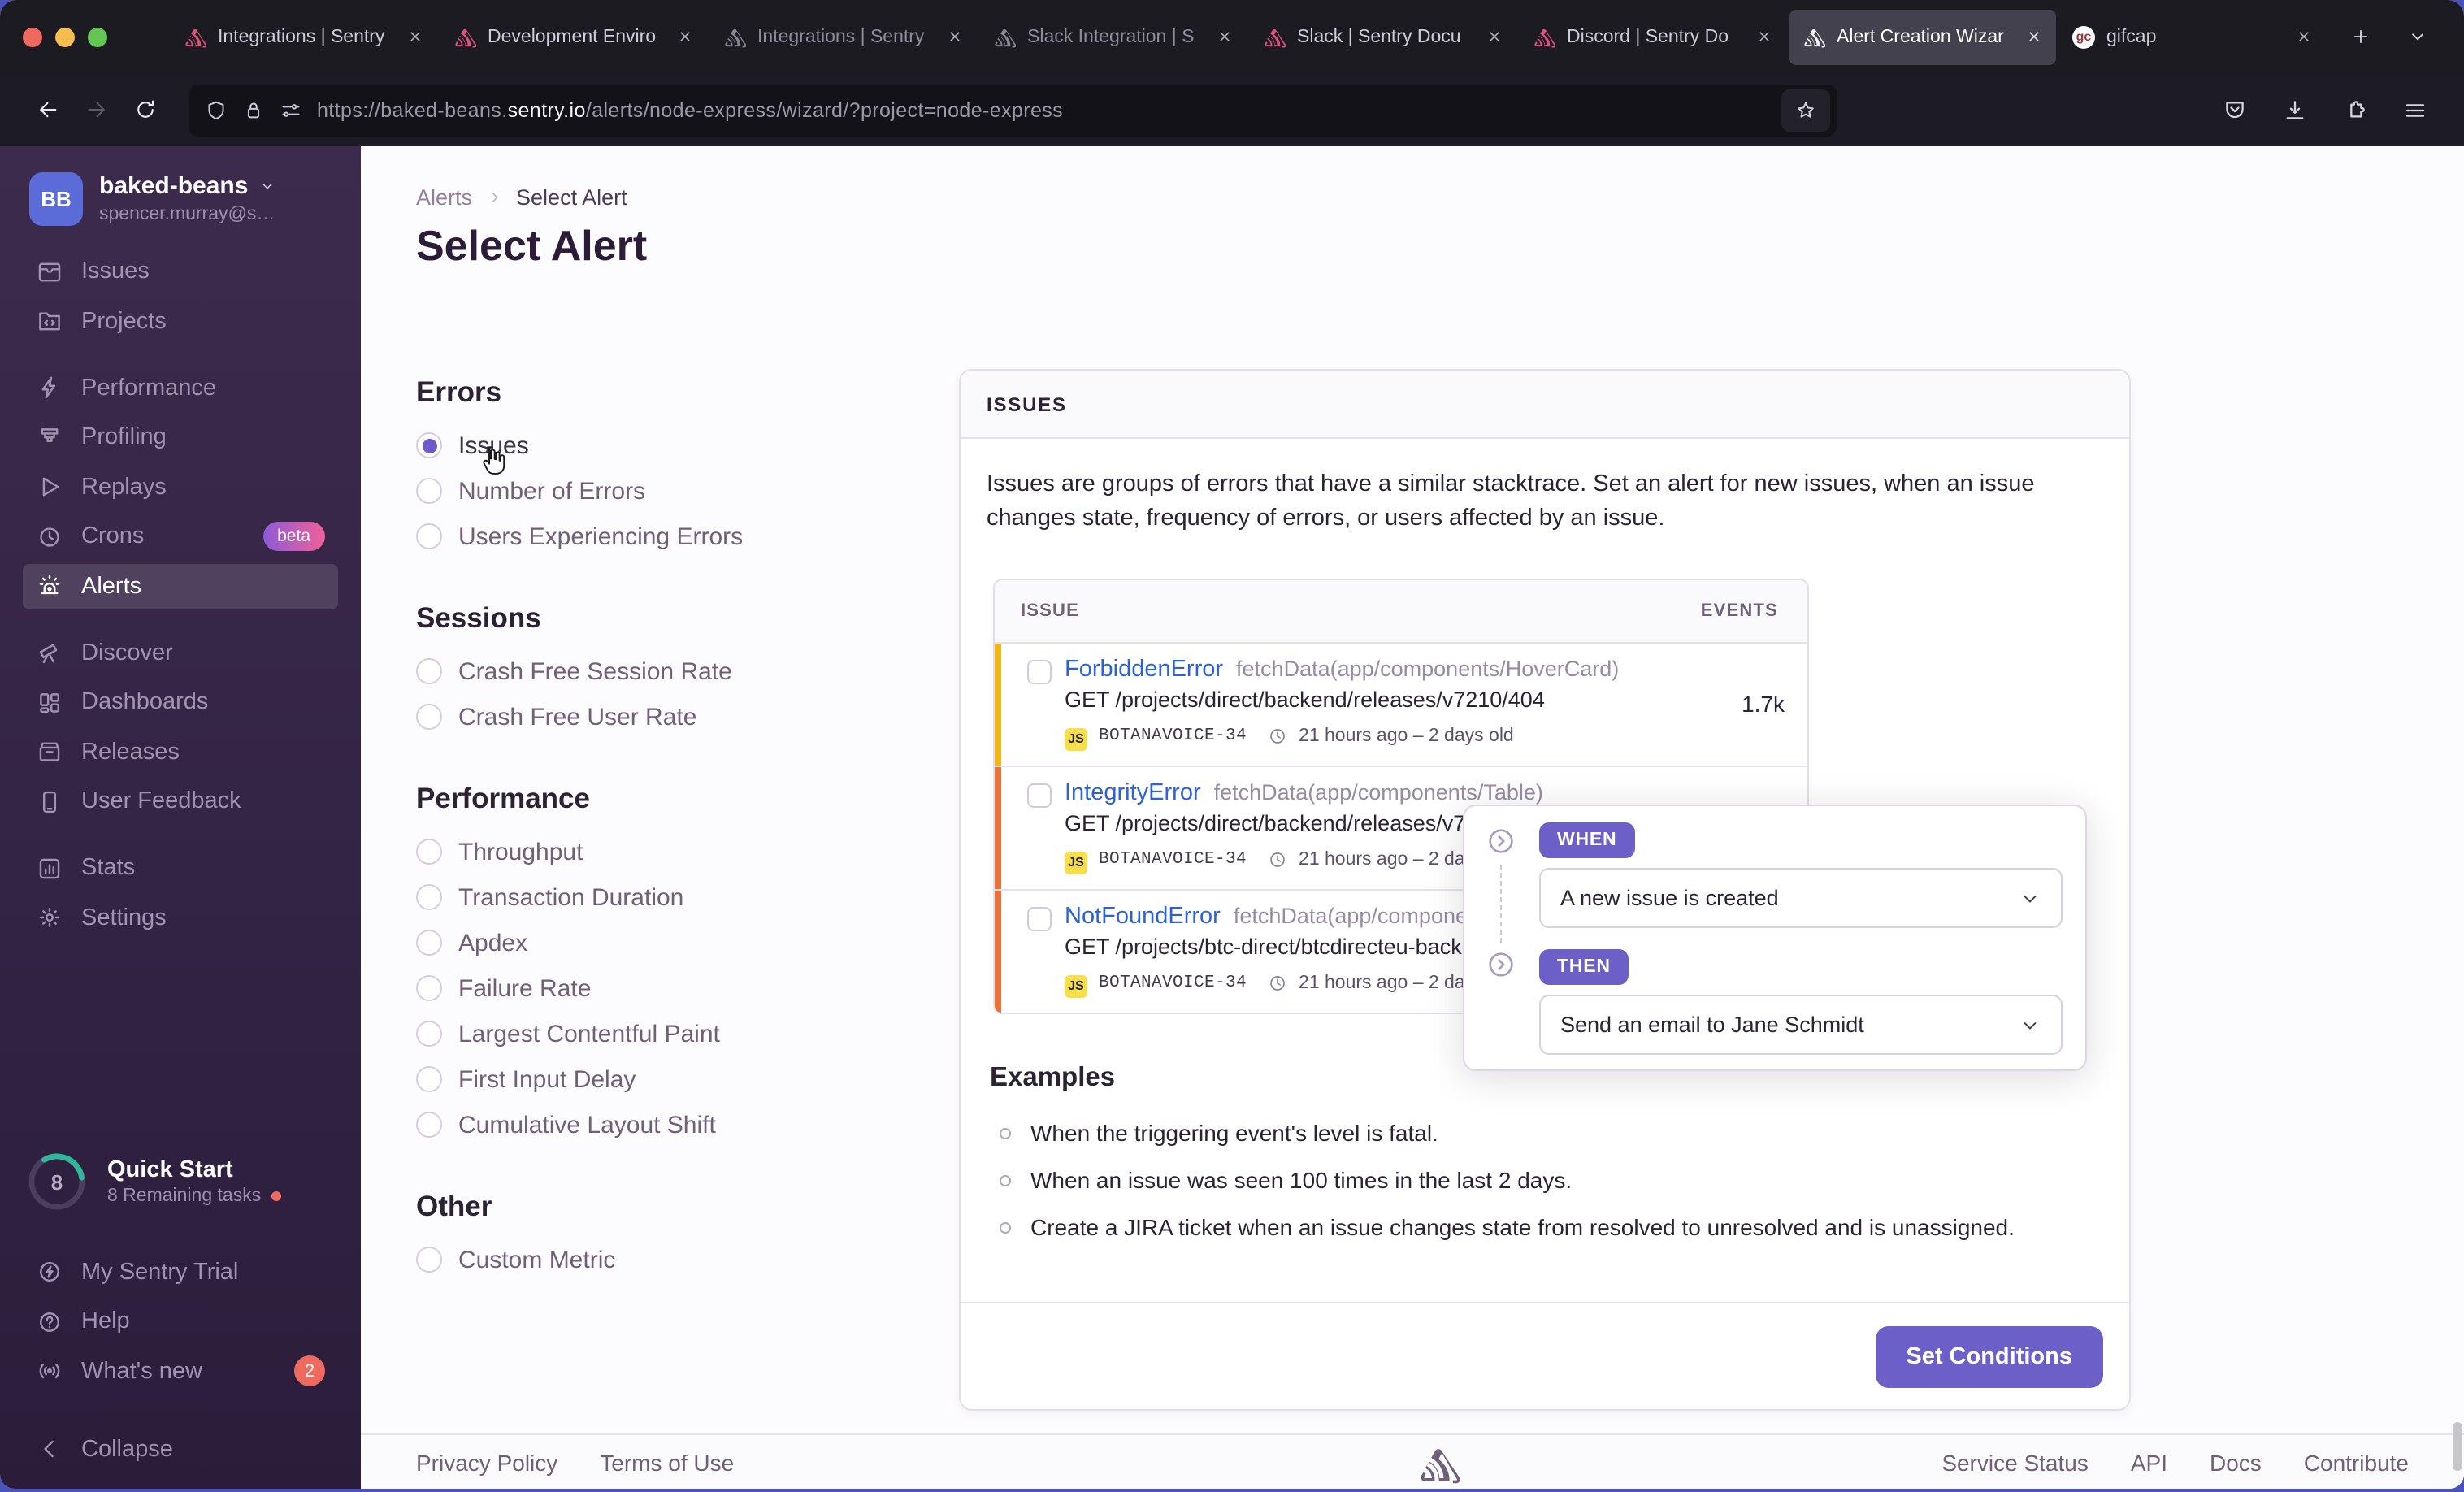 The image size is (2464, 1492). Describe the element at coordinates (180, 536) in the screenshot. I see `sidebar-item: Crons beta` at that location.